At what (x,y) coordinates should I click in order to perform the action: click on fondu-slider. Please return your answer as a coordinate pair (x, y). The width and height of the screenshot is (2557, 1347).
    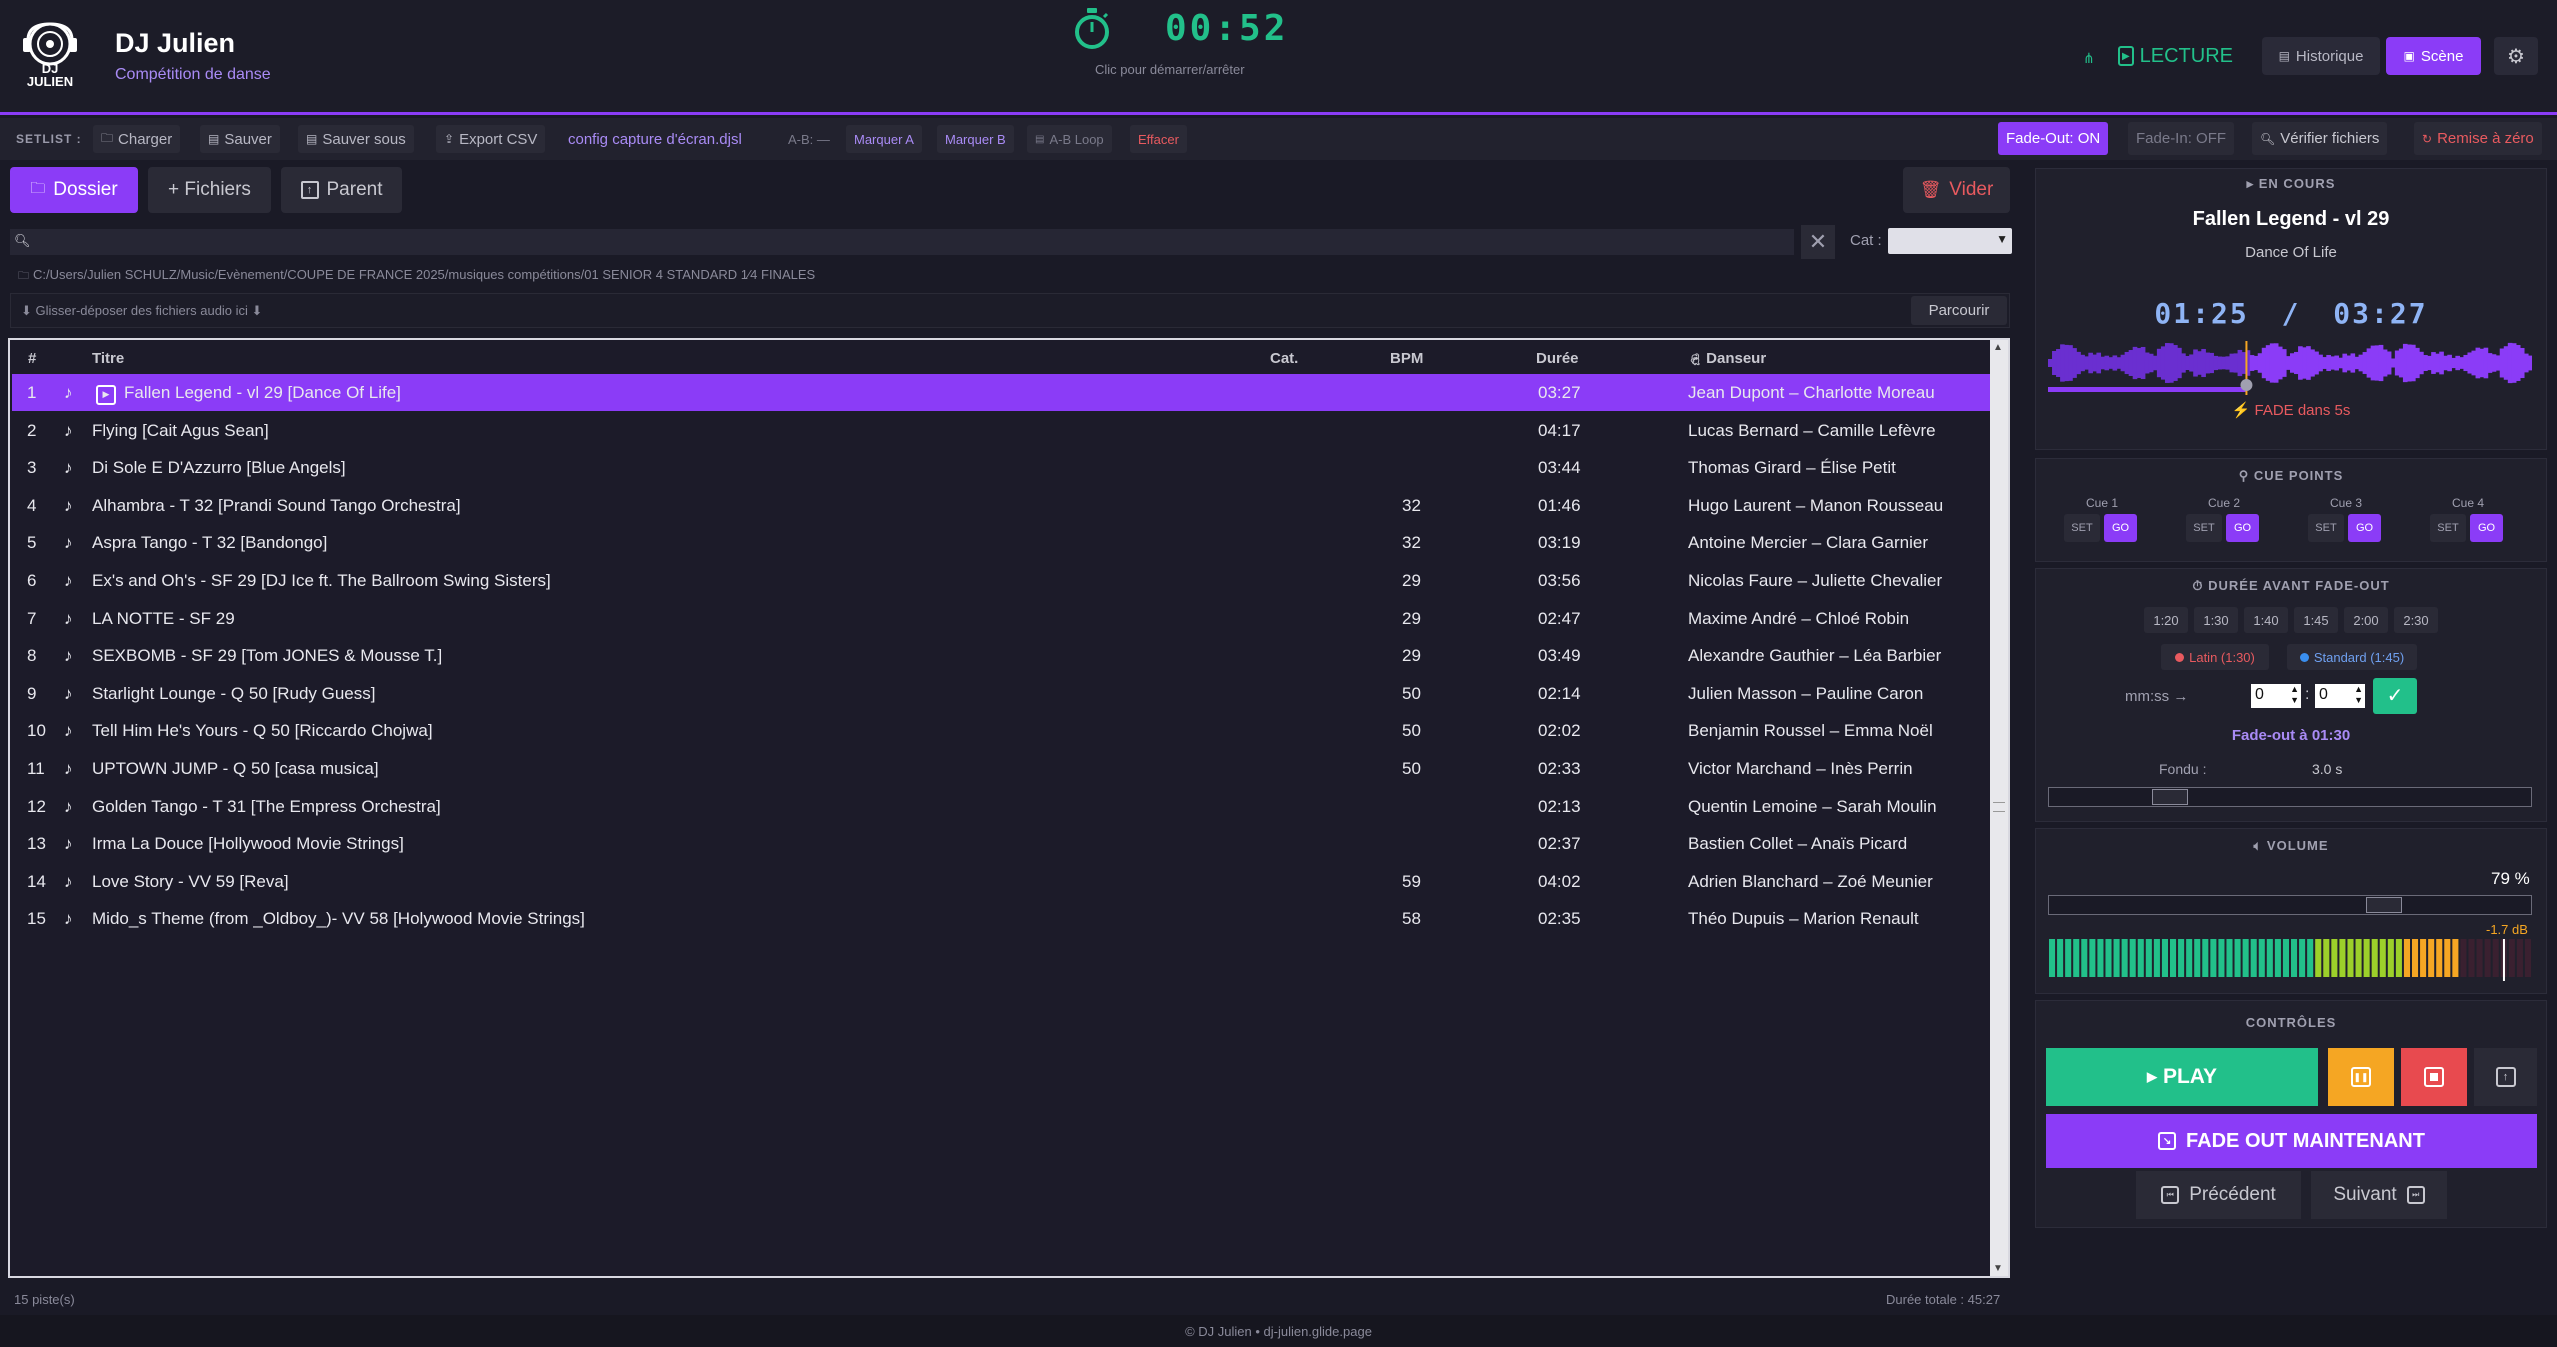
    Looking at the image, I should click on (2290, 797).